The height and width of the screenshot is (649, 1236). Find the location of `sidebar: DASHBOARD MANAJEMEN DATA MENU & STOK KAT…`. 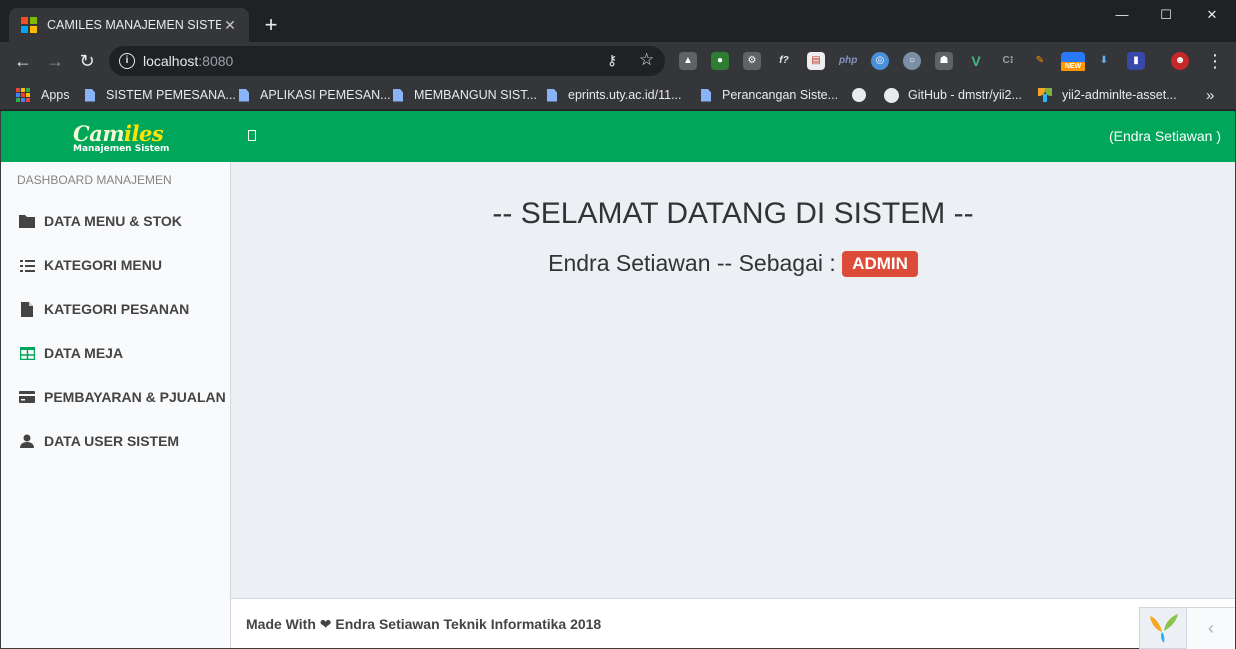

sidebar: DASHBOARD MANAJEMEN DATA MENU & STOK KAT… is located at coordinates (116, 405).